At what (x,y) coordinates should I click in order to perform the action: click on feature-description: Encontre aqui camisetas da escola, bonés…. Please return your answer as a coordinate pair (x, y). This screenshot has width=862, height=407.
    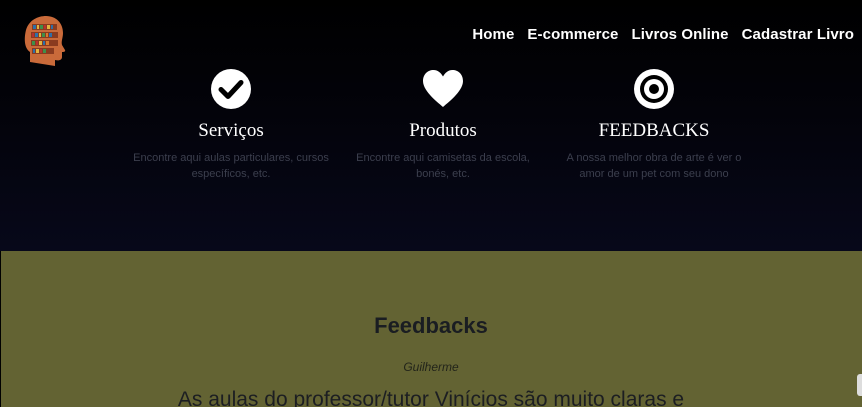
    Looking at the image, I should click on (443, 166).